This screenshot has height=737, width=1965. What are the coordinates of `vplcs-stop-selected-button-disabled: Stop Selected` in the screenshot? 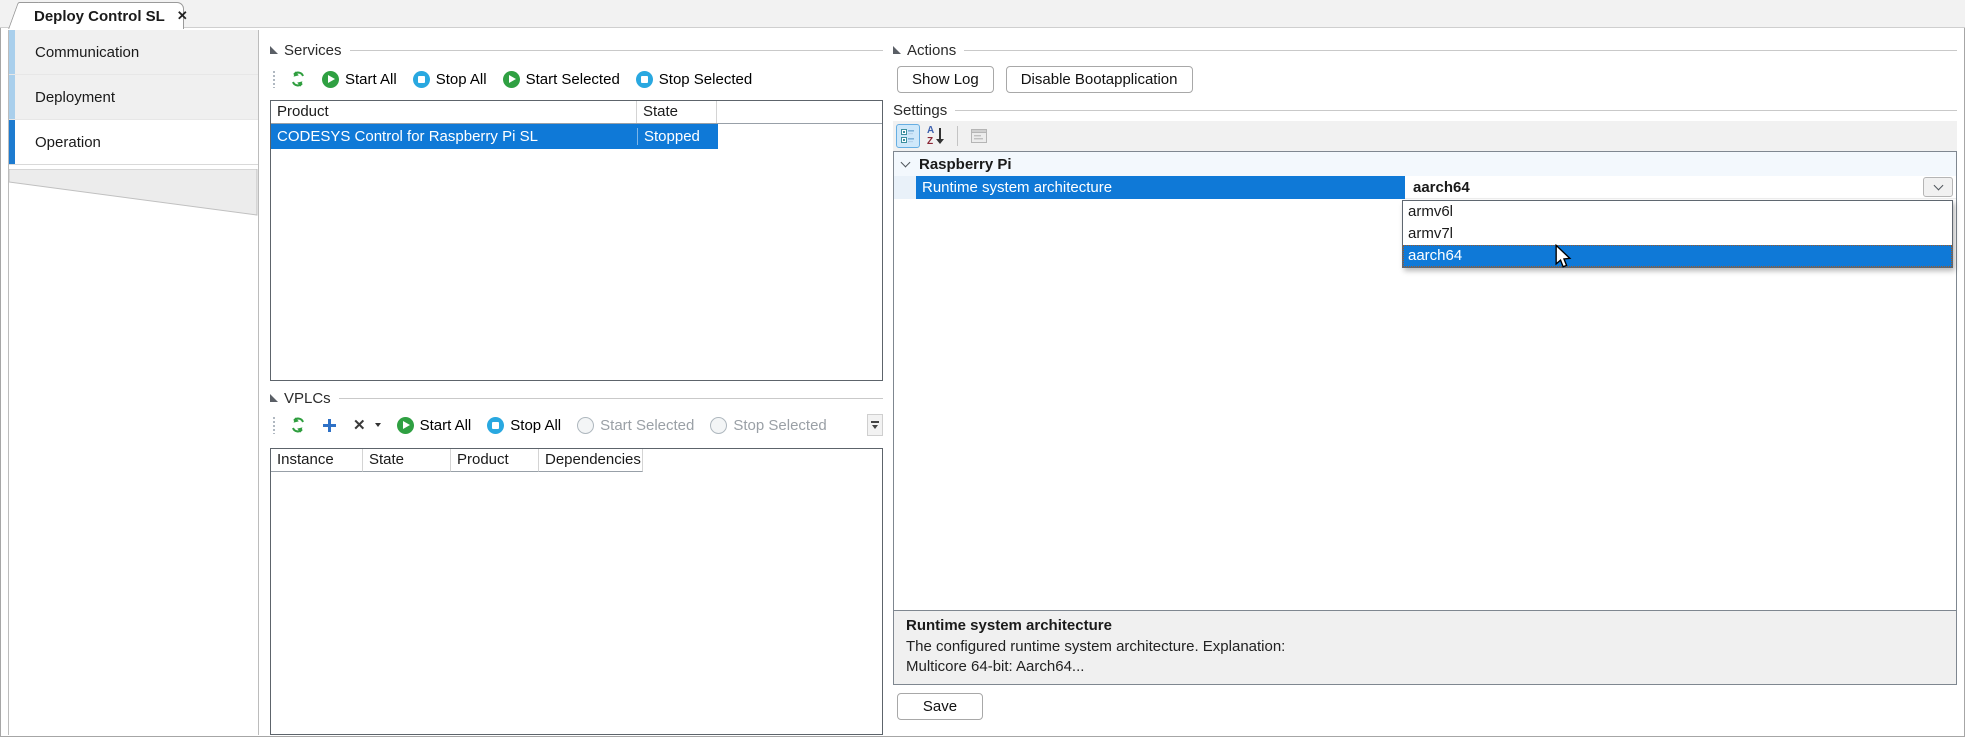 It's located at (768, 425).